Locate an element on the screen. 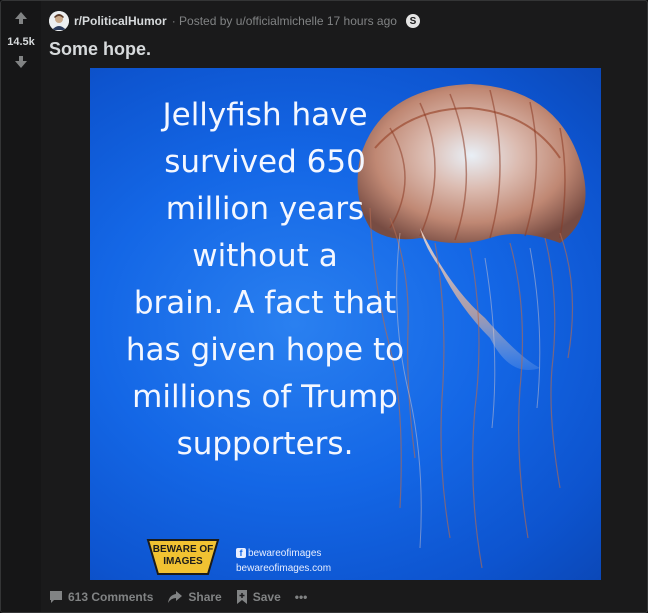 The width and height of the screenshot is (648, 613). save-button: Save is located at coordinates (258, 597).